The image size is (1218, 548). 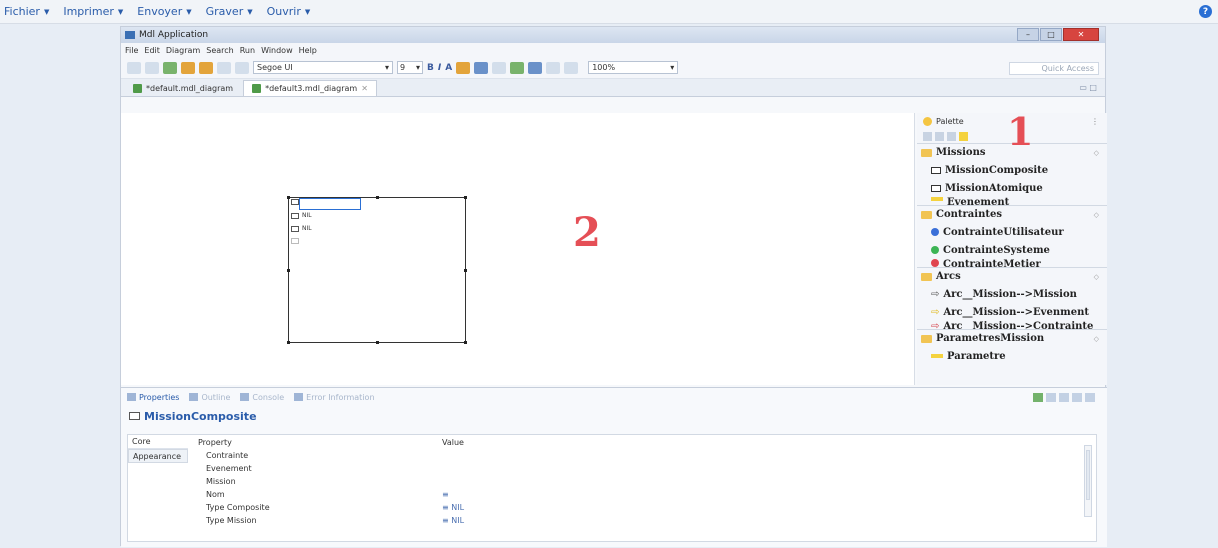 I want to click on close-button: ✕, so click(x=1081, y=34).